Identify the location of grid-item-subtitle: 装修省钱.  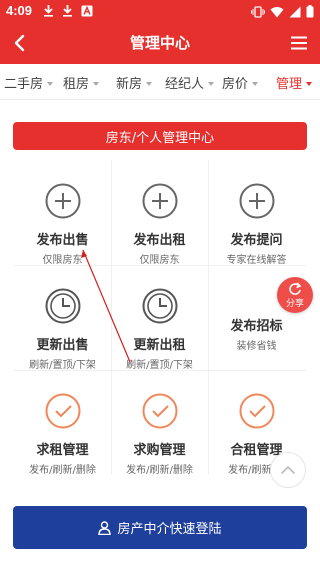
(256, 346).